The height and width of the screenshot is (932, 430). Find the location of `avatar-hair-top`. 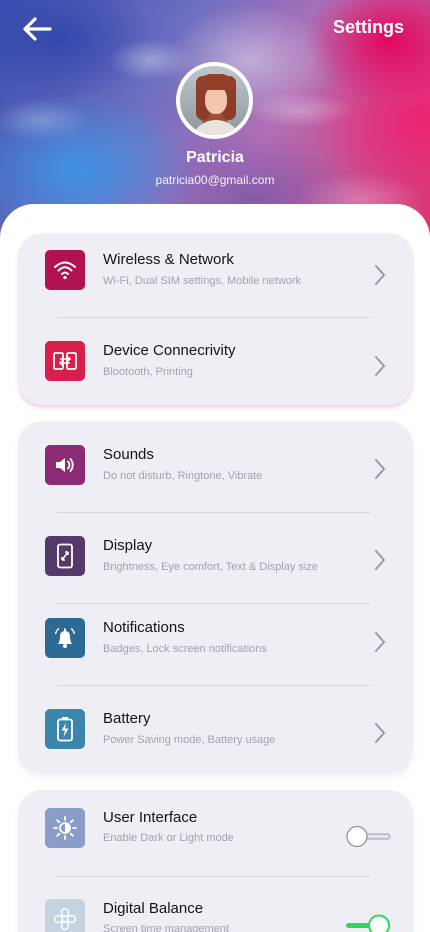

avatar-hair-top is located at coordinates (216, 82).